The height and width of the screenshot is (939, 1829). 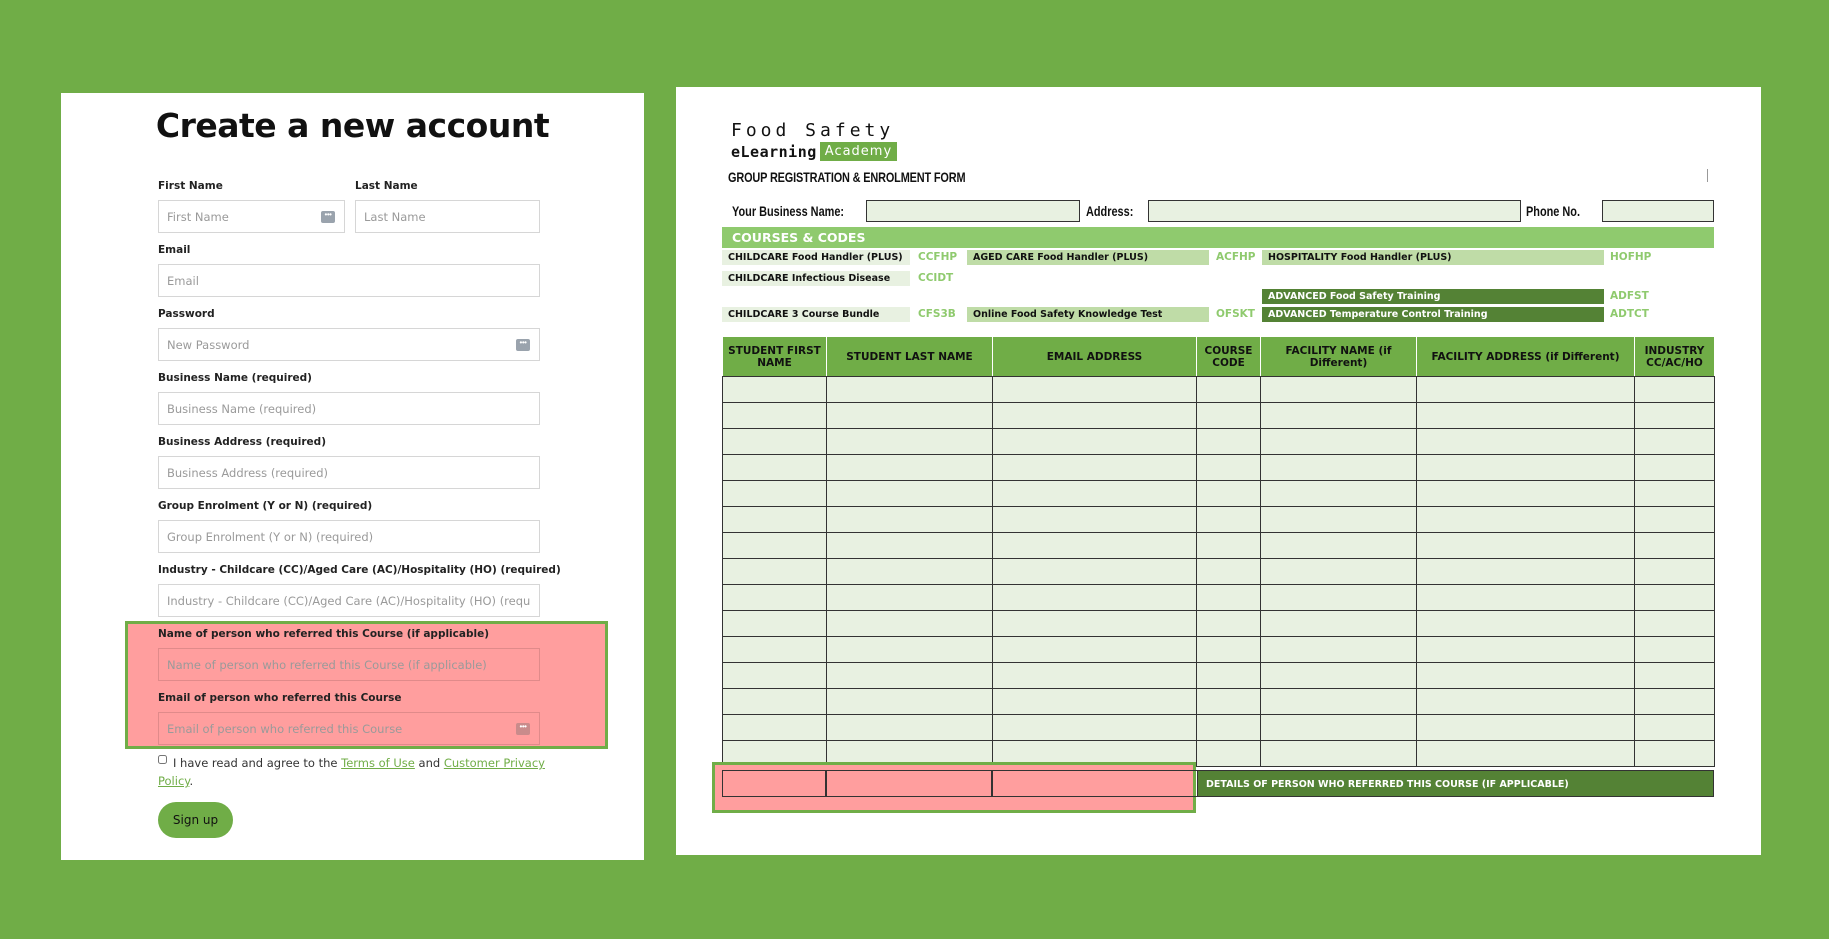 What do you see at coordinates (1228, 356) in the screenshot?
I see `column-header: COURSE CODE` at bounding box center [1228, 356].